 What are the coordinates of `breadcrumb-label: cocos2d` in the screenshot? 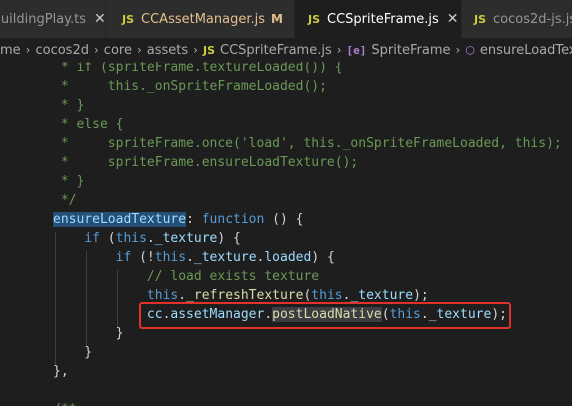 It's located at (62, 50).